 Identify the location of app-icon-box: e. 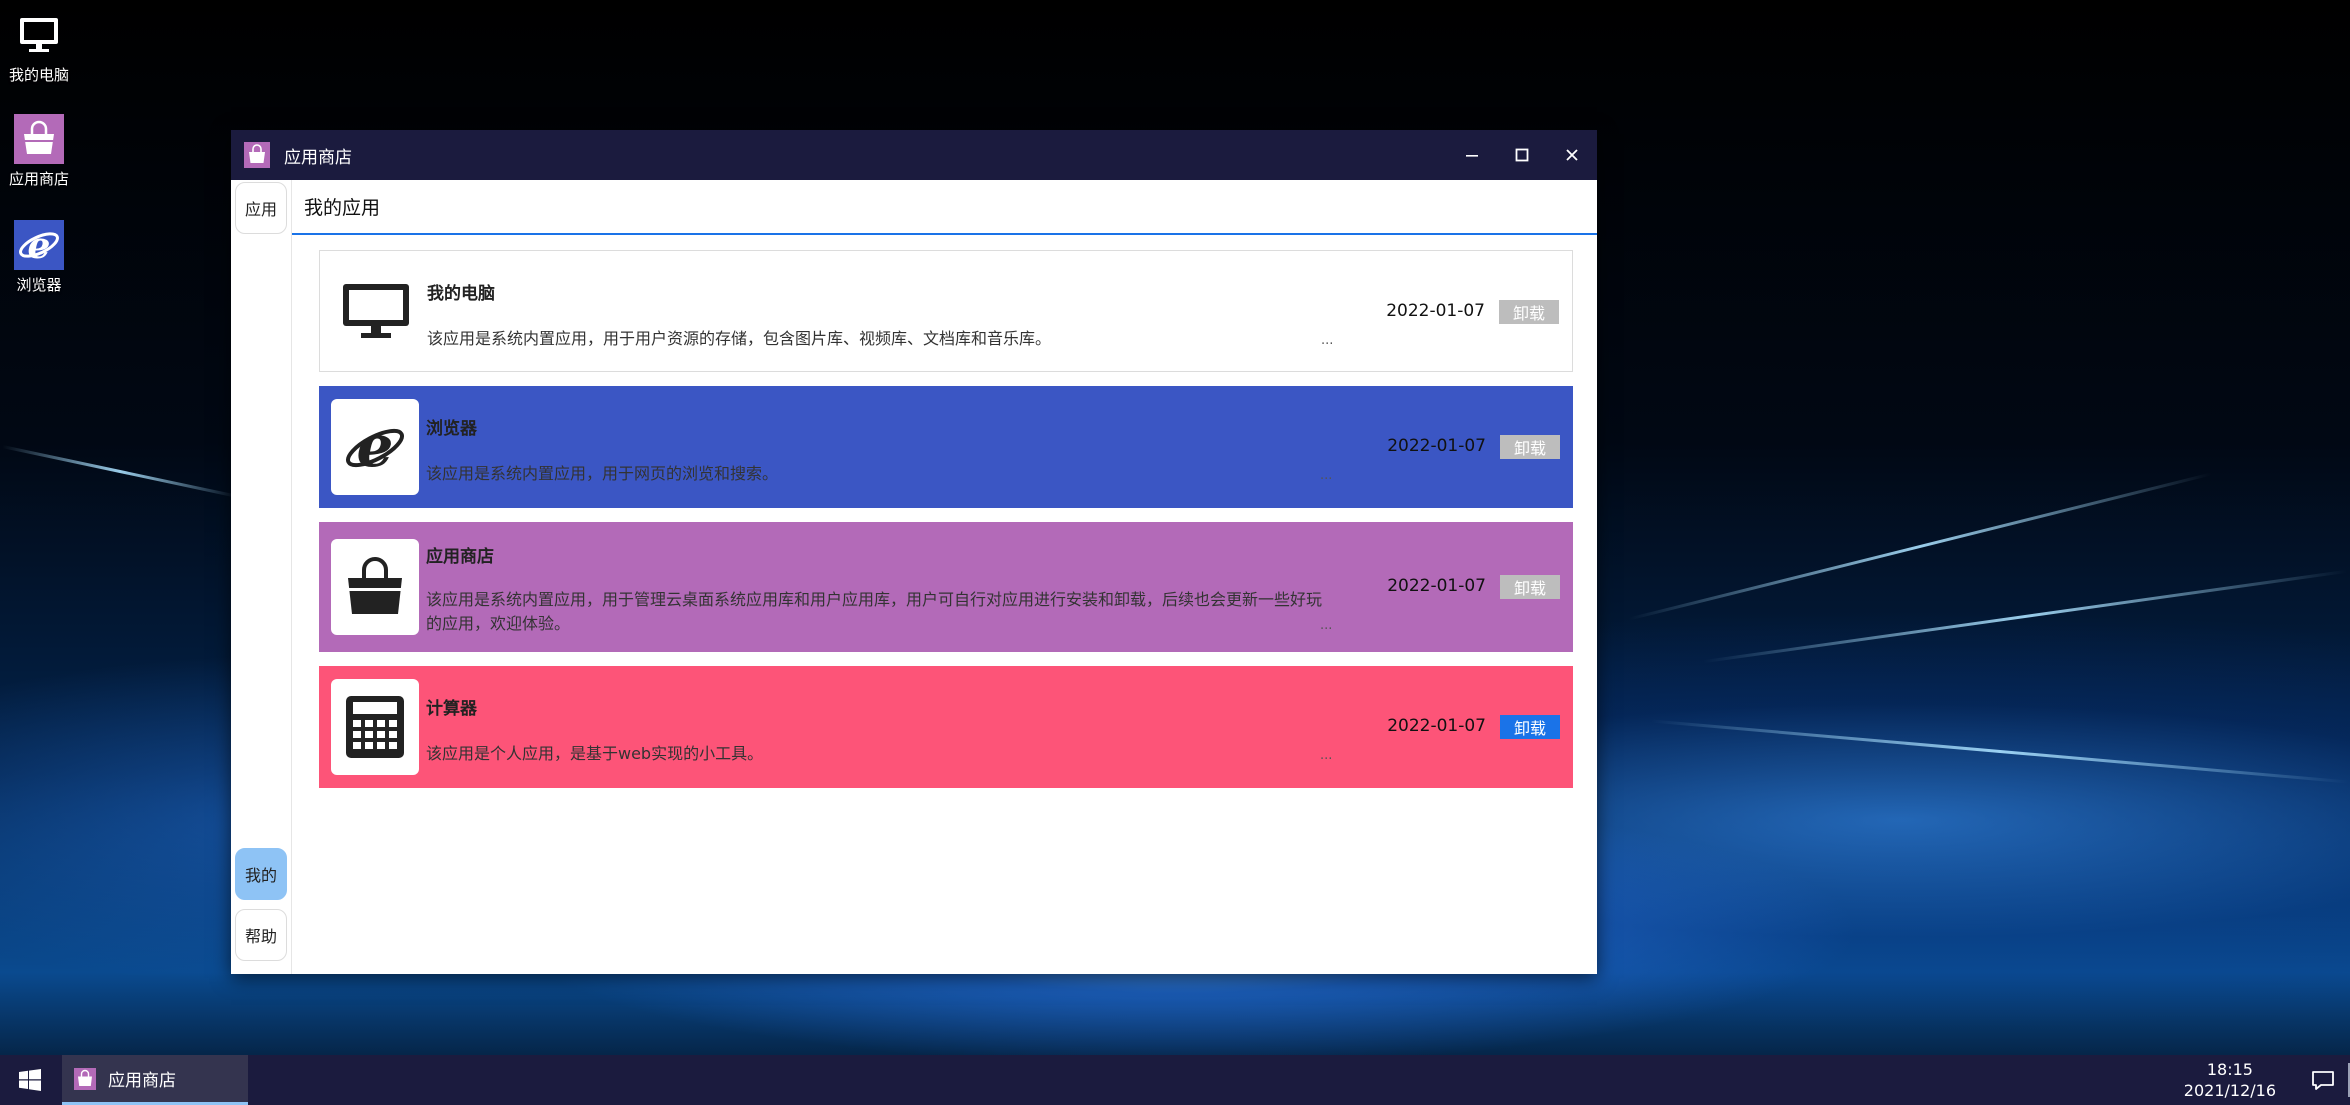
(375, 447).